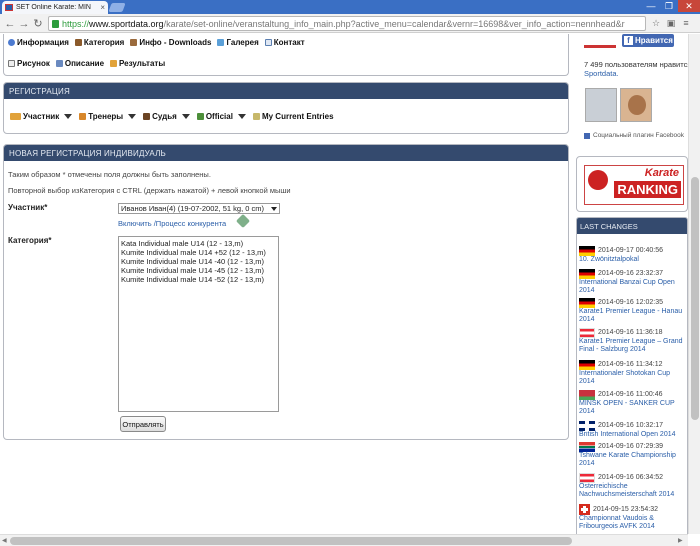  What do you see at coordinates (648, 40) in the screenshot?
I see `facebook-like-button: f Нравится` at bounding box center [648, 40].